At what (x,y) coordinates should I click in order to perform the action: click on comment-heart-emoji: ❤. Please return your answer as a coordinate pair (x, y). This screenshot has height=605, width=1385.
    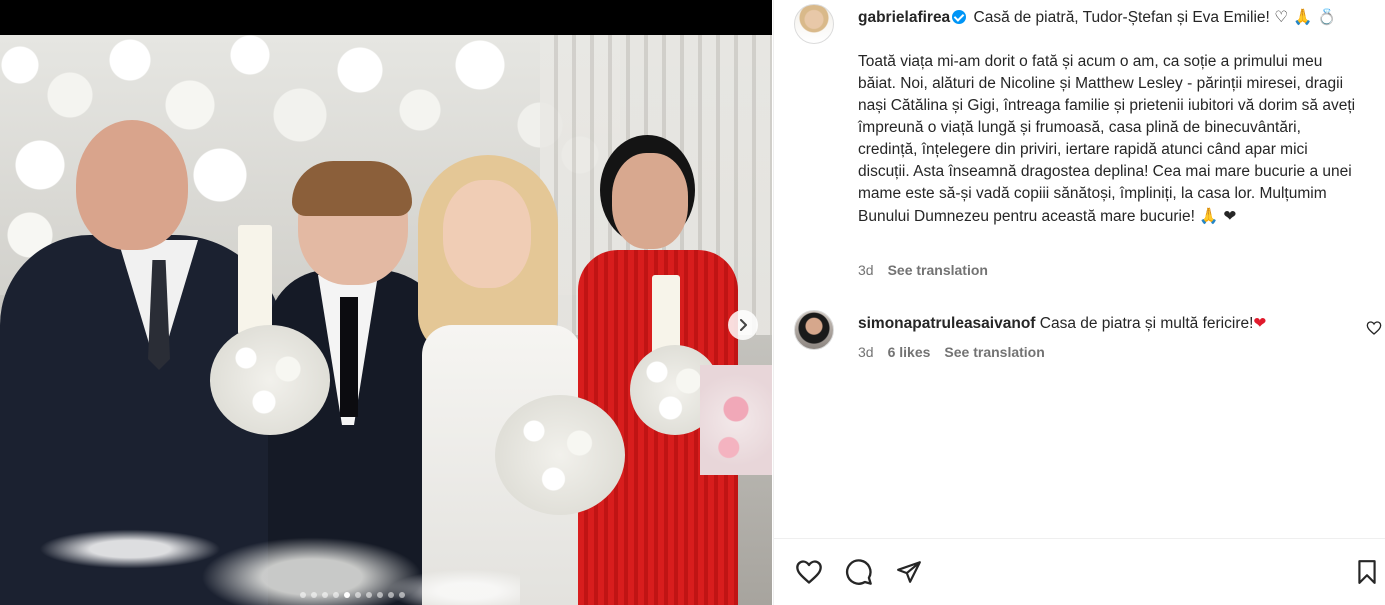
    Looking at the image, I should click on (1260, 323).